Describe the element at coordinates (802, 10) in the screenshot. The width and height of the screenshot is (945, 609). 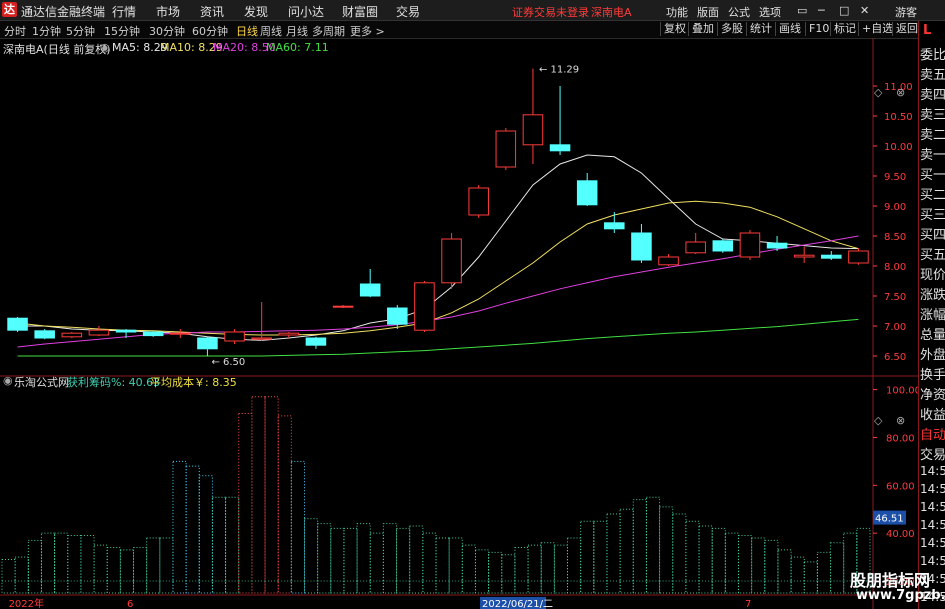
I see `window-restore-icon: ▭` at that location.